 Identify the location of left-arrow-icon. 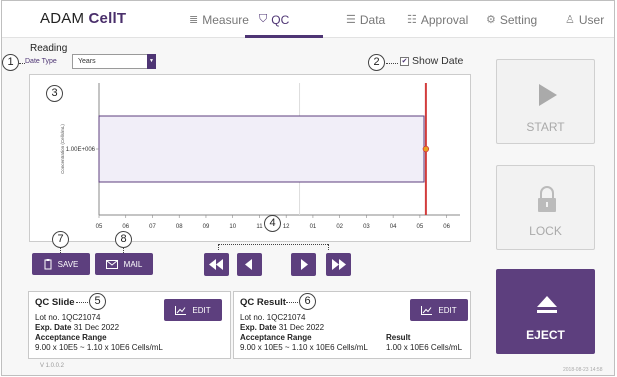
(248, 264).